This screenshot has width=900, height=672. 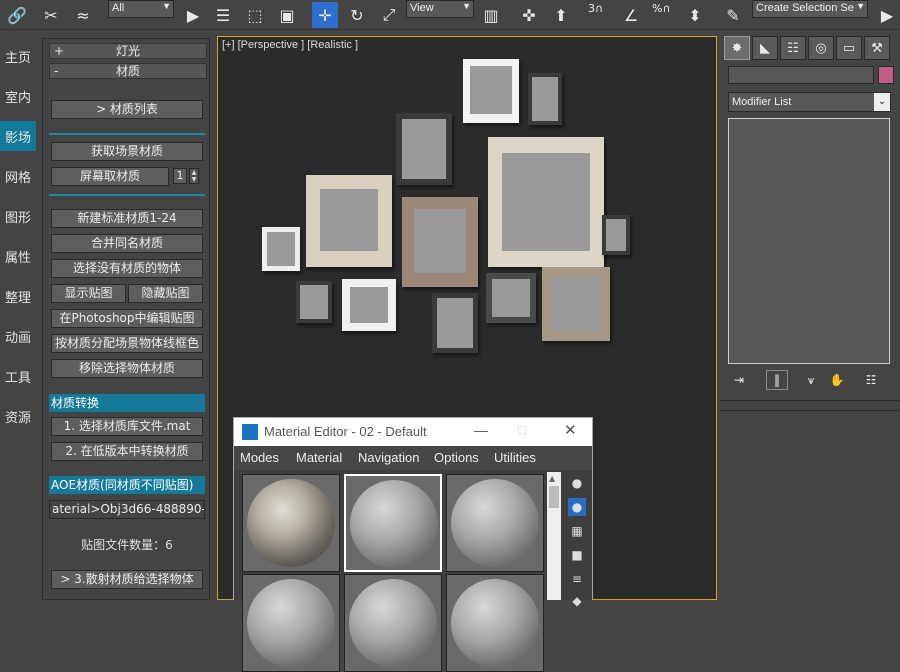 I want to click on material-editor-titlebar: Material Editor - 02 - Default — □ ✕, so click(x=413, y=432).